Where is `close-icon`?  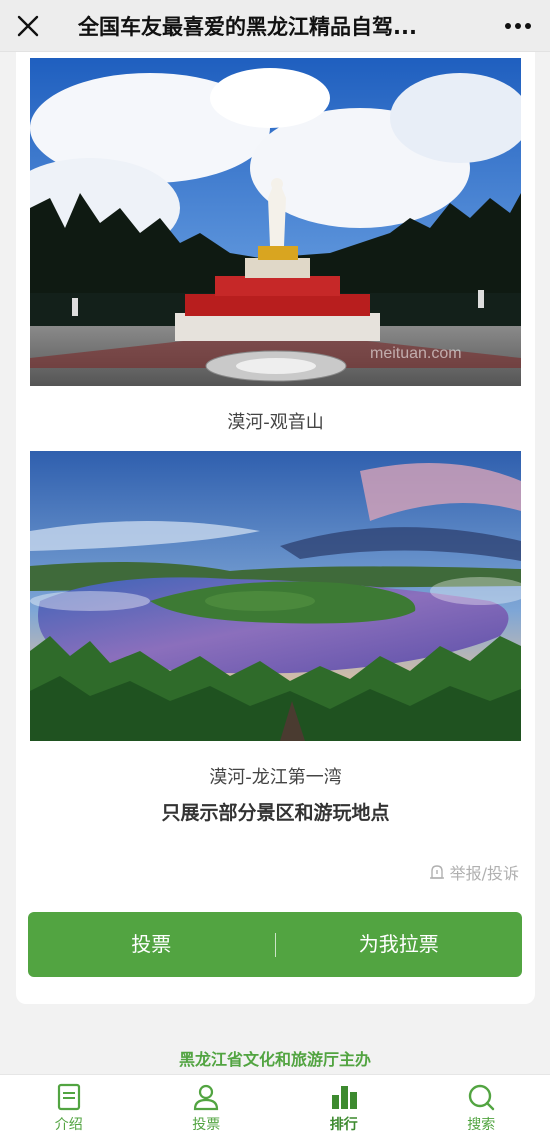
close-icon is located at coordinates (28, 25).